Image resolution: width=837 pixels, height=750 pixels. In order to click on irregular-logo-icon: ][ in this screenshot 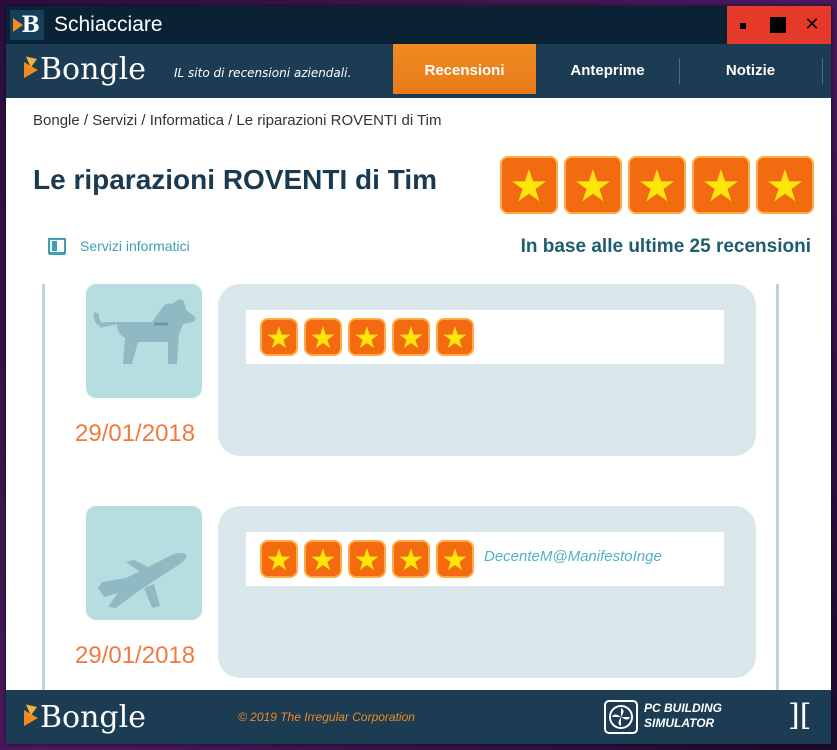, I will do `click(800, 715)`.